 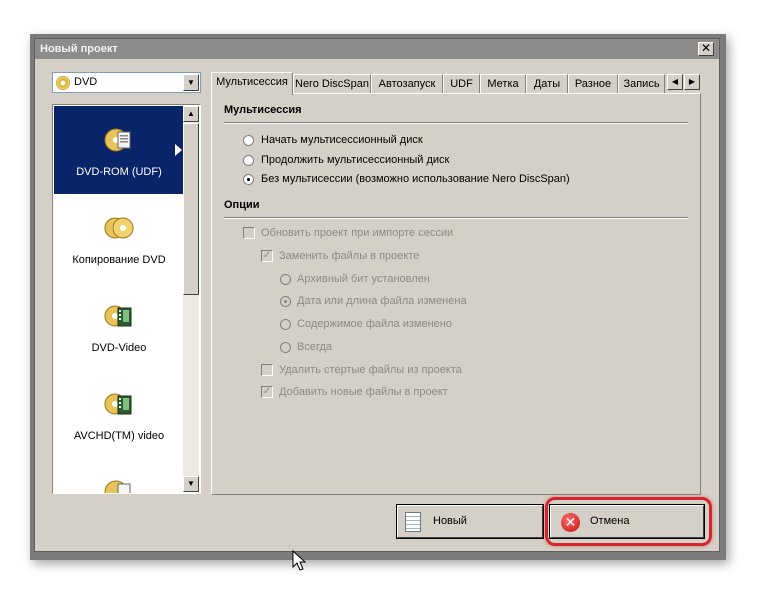 What do you see at coordinates (628, 521) in the screenshot?
I see `cancel-highlight-annotation` at bounding box center [628, 521].